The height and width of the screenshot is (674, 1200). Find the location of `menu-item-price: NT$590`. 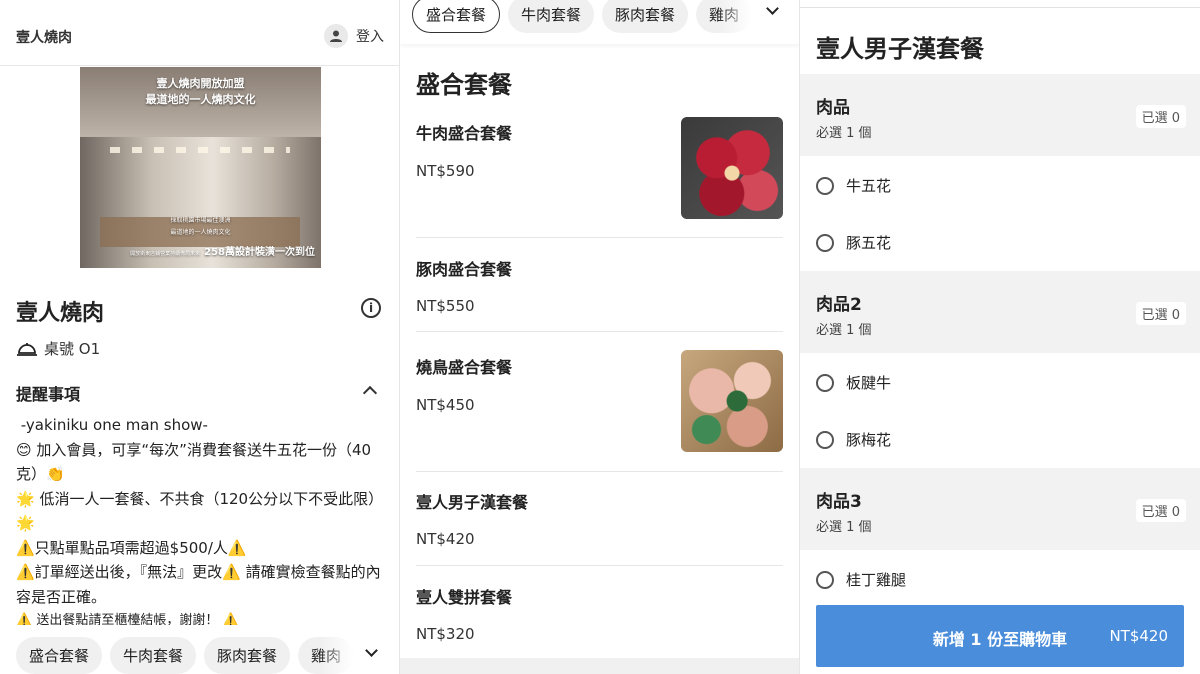

menu-item-price: NT$590 is located at coordinates (445, 171).